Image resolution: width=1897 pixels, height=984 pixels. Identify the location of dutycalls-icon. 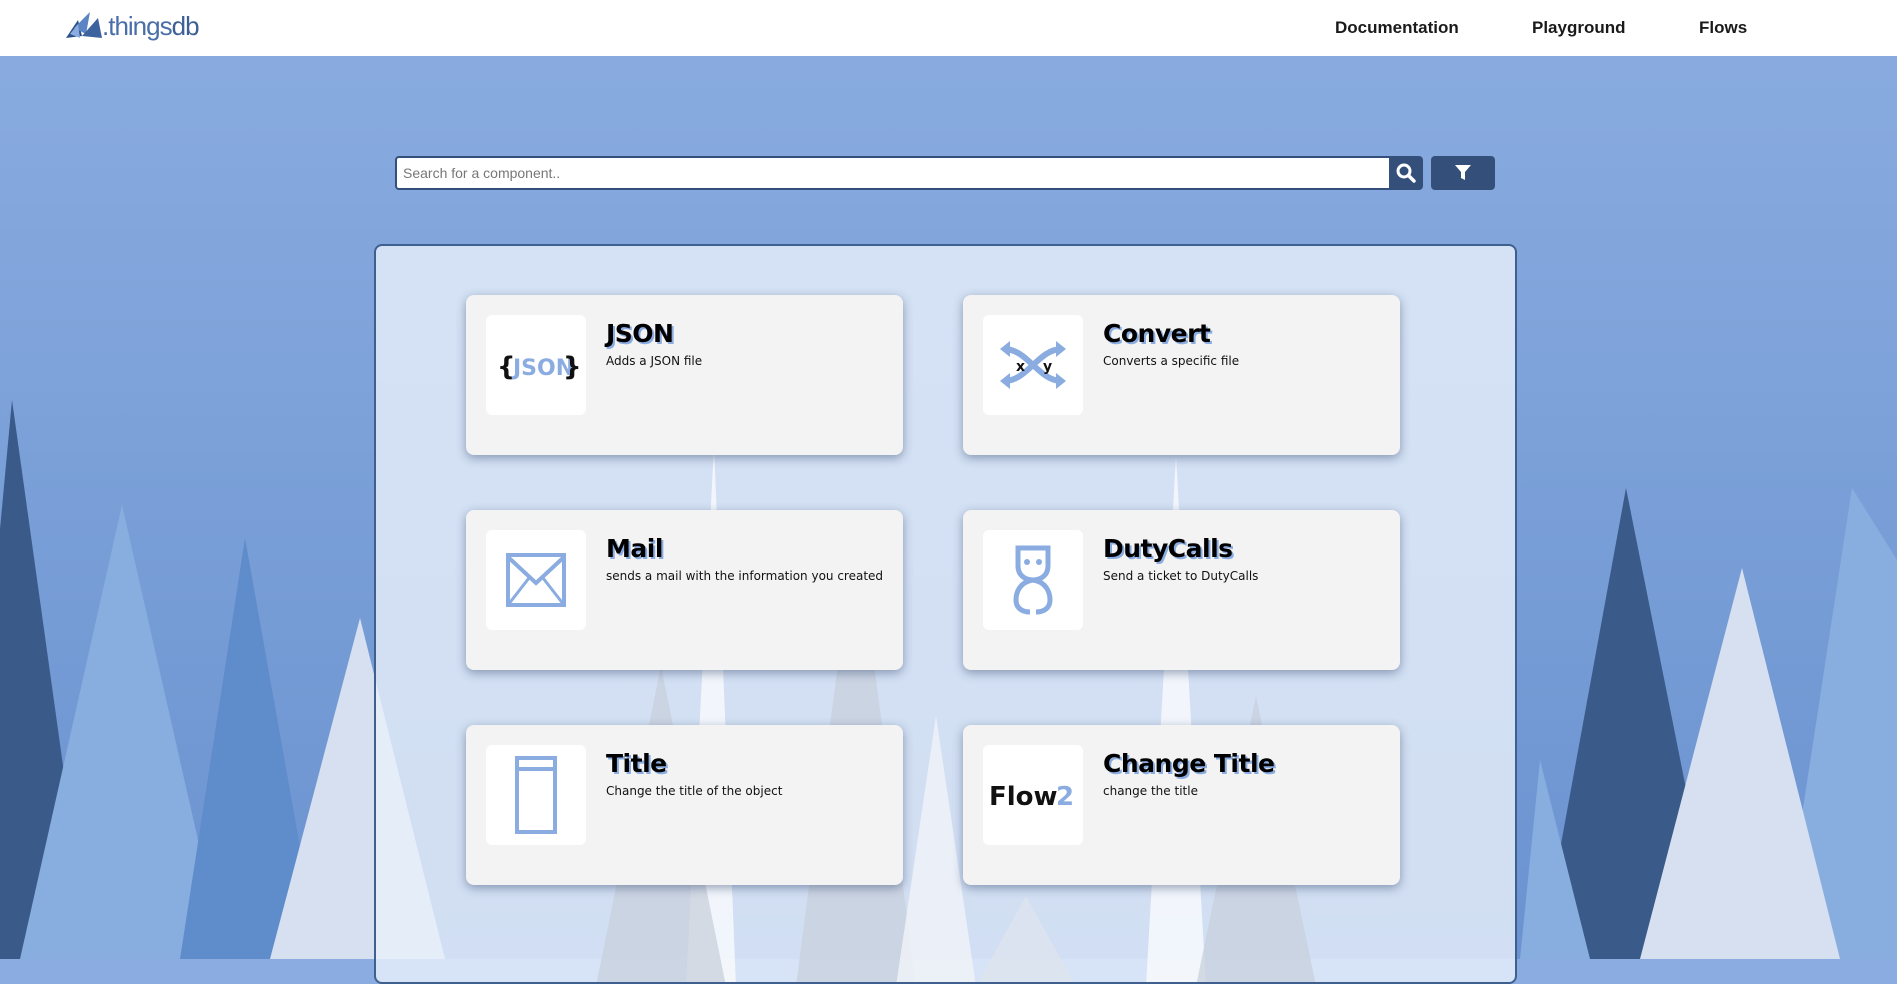
(1033, 580).